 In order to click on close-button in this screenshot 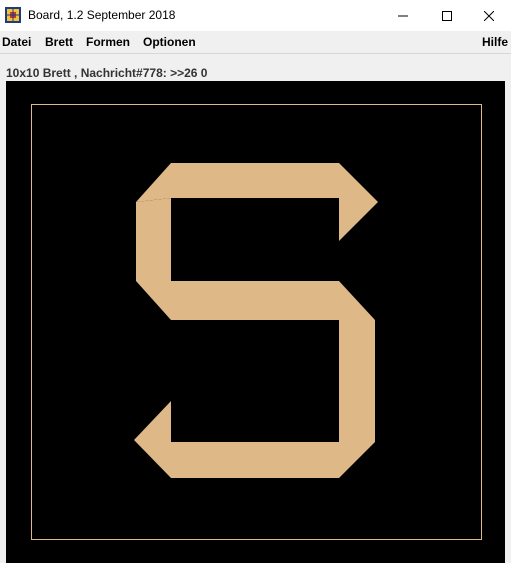, I will do `click(488, 15)`.